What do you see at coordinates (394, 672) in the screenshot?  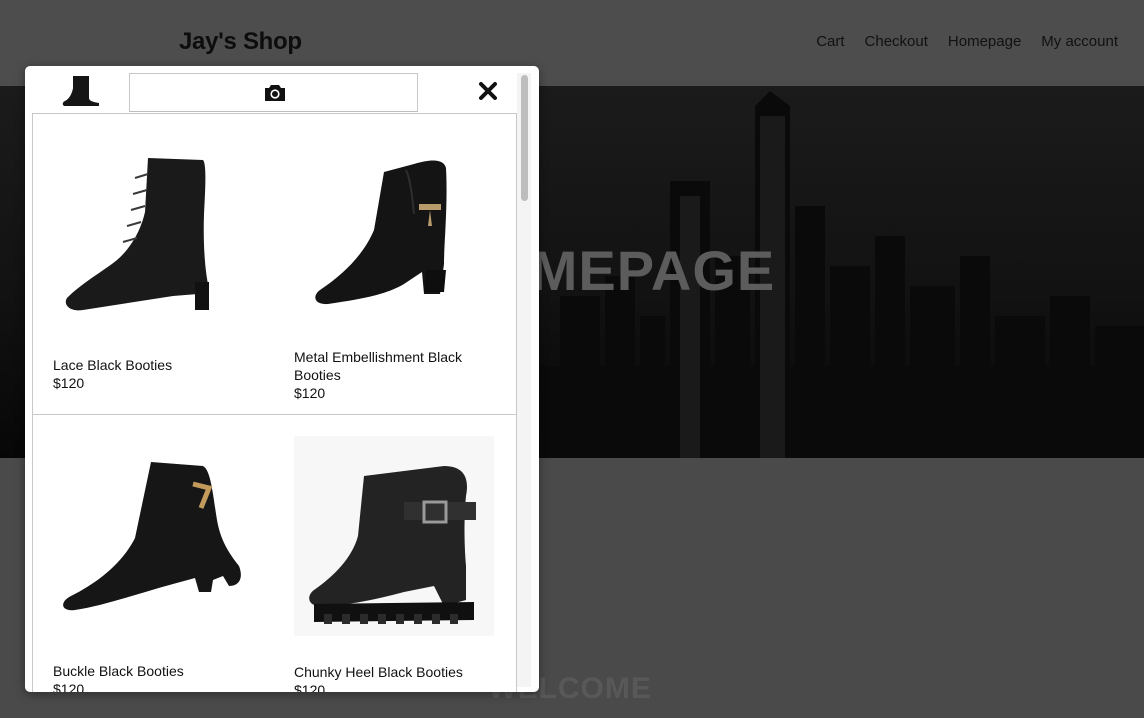 I see `product-name: Chunky Heel Black Booties` at bounding box center [394, 672].